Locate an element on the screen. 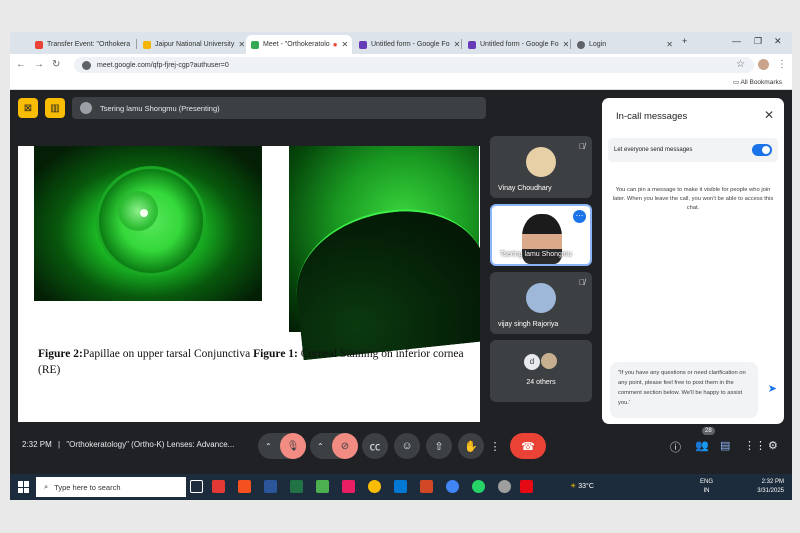 The width and height of the screenshot is (800, 533). chat-icon: ▤ is located at coordinates (725, 445).